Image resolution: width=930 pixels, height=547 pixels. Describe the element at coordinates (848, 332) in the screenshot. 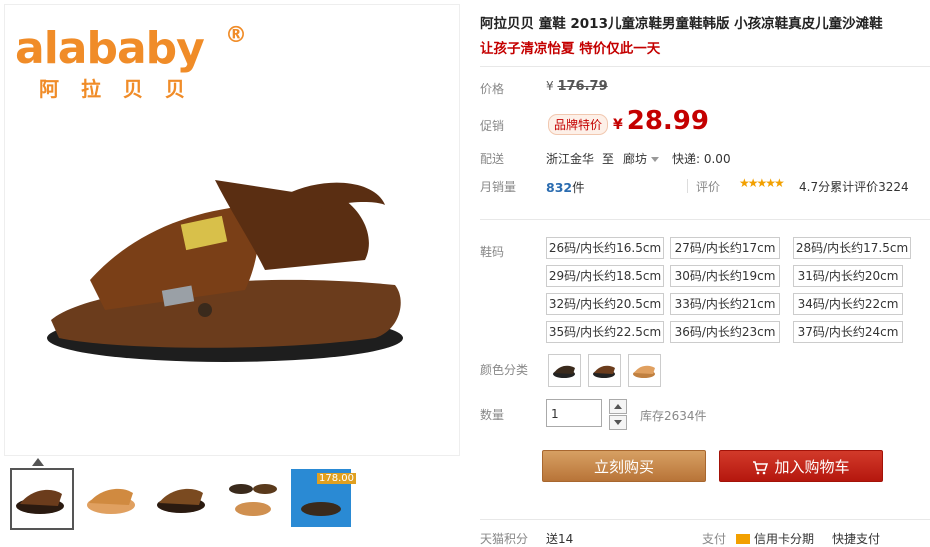

I see `size-option: 37码/内长约24cm` at that location.